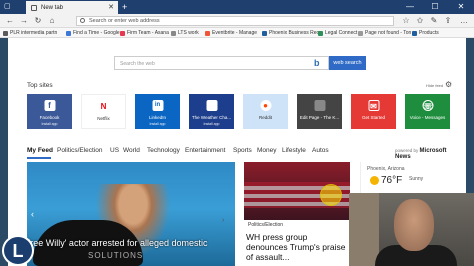  What do you see at coordinates (414, 225) in the screenshot?
I see `presenter-face` at bounding box center [414, 225].